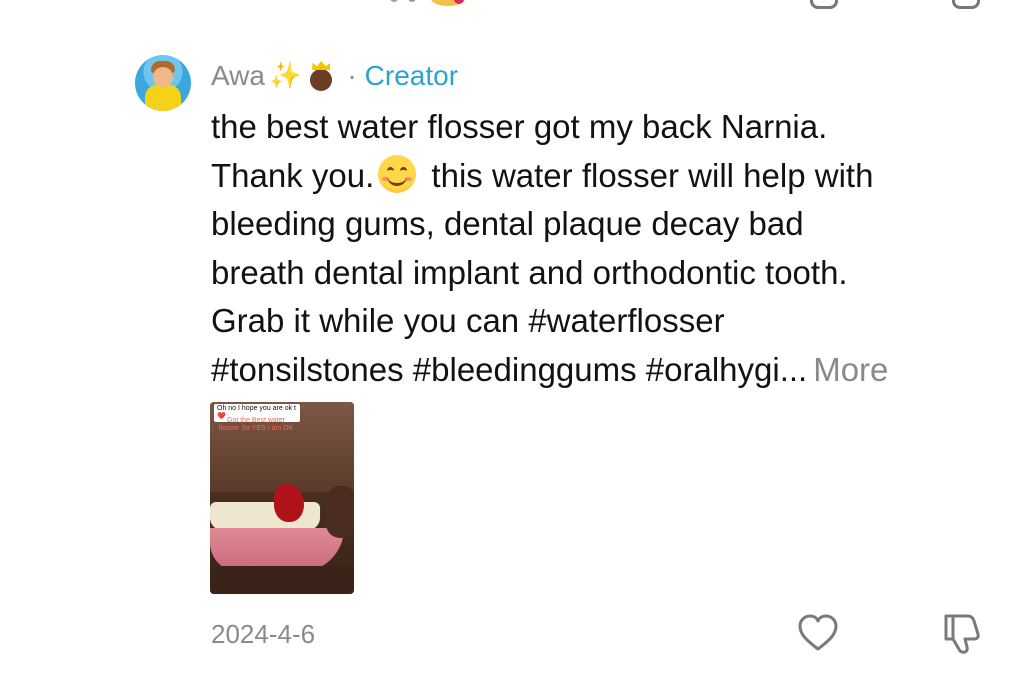 This screenshot has width=1024, height=675. Describe the element at coordinates (448, 3) in the screenshot. I see `cropped-emoji-icon` at that location.